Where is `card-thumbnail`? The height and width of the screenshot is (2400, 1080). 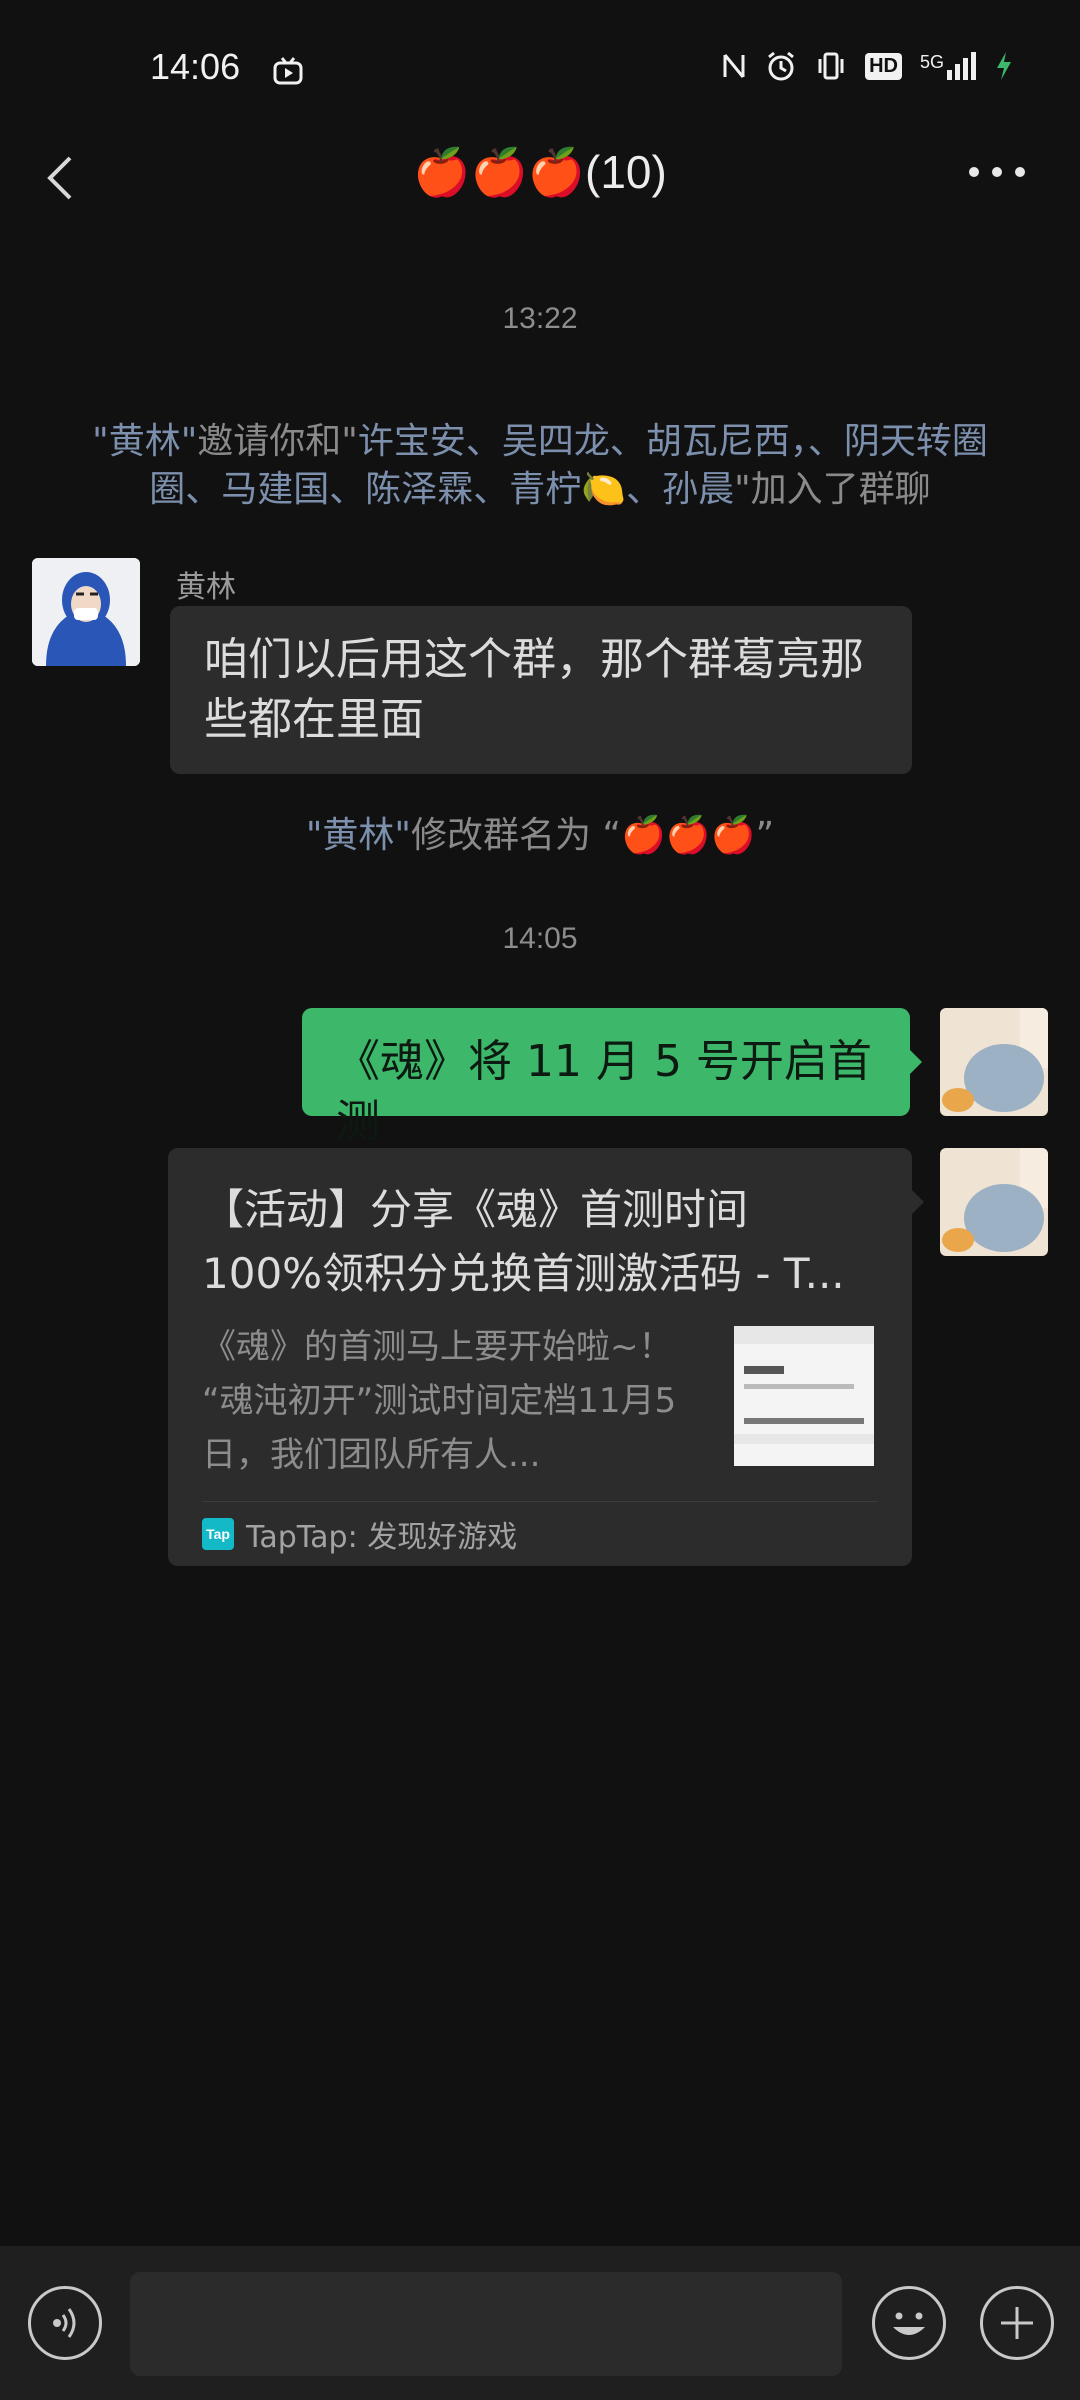
card-thumbnail is located at coordinates (804, 1396).